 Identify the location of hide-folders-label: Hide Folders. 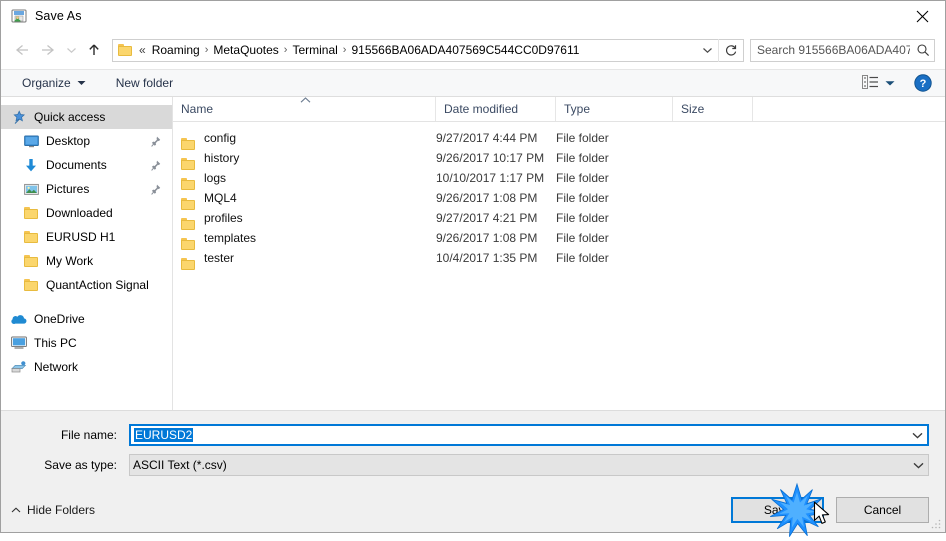
(61, 510).